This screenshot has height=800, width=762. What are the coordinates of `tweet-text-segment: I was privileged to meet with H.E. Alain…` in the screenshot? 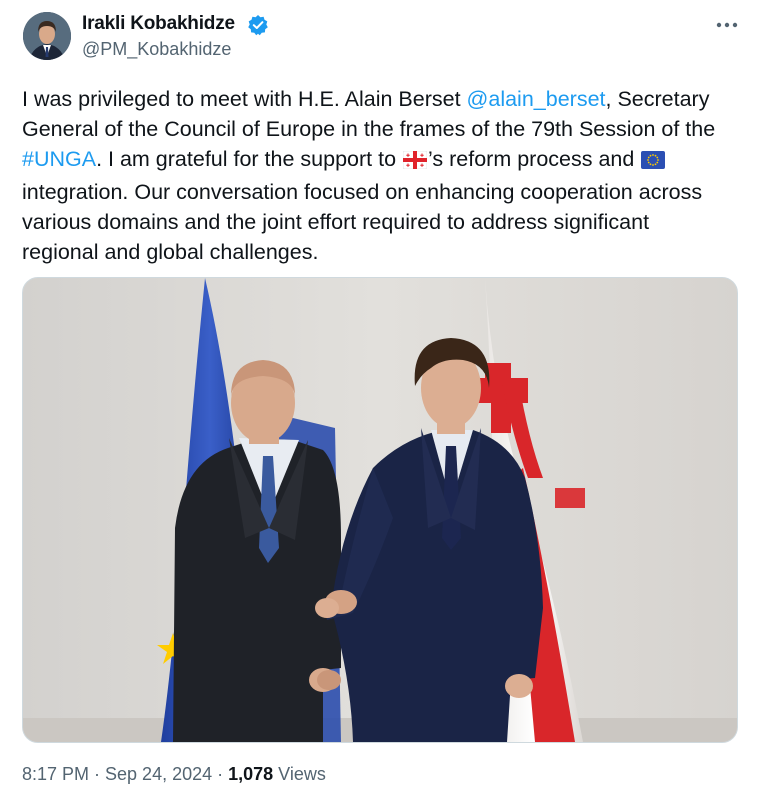 It's located at (244, 99).